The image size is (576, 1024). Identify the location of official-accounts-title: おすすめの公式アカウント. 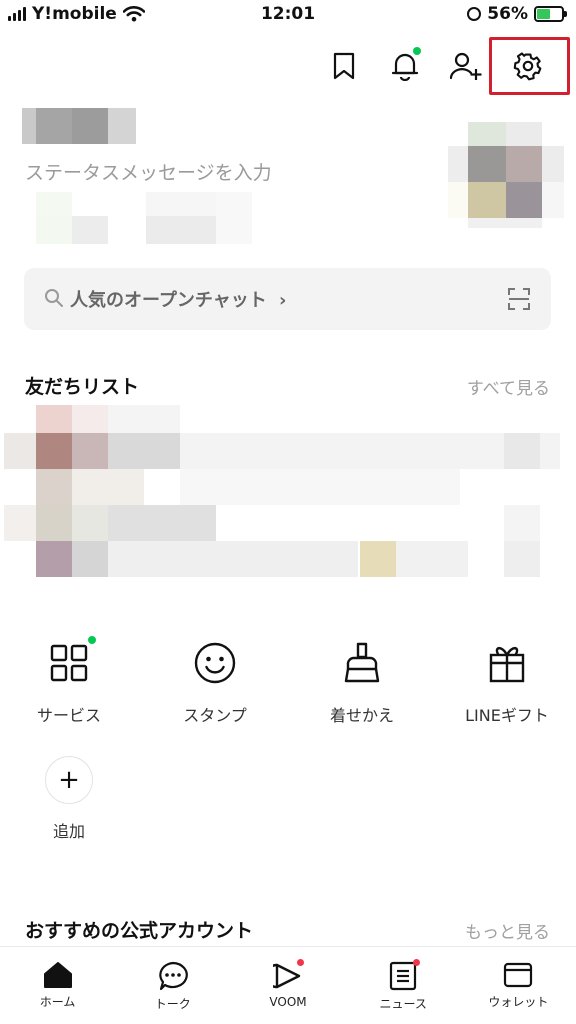
(139, 931).